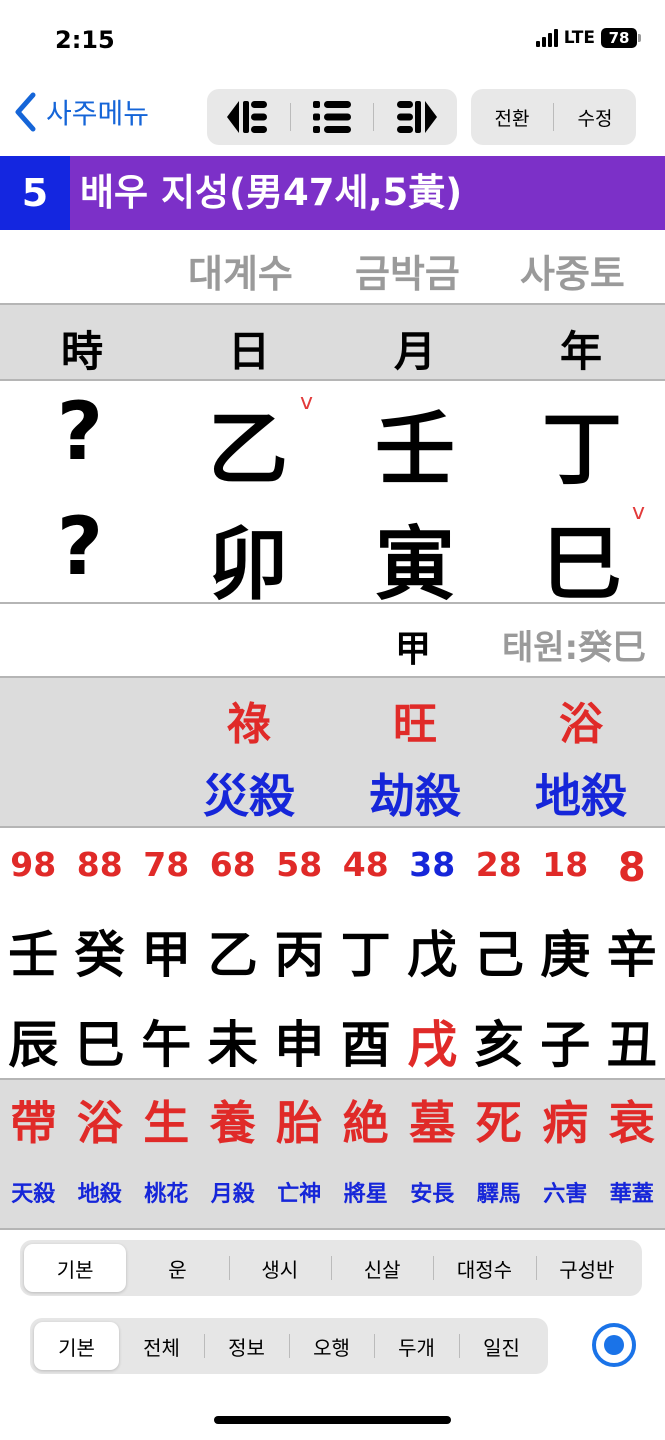  What do you see at coordinates (546, 38) in the screenshot?
I see `signal-icon` at bounding box center [546, 38].